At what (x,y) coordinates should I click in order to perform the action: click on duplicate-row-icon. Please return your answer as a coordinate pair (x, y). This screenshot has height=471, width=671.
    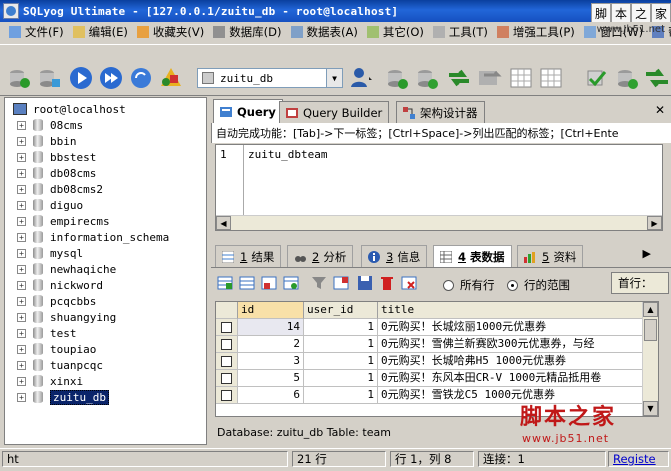
    Looking at the image, I should click on (247, 283).